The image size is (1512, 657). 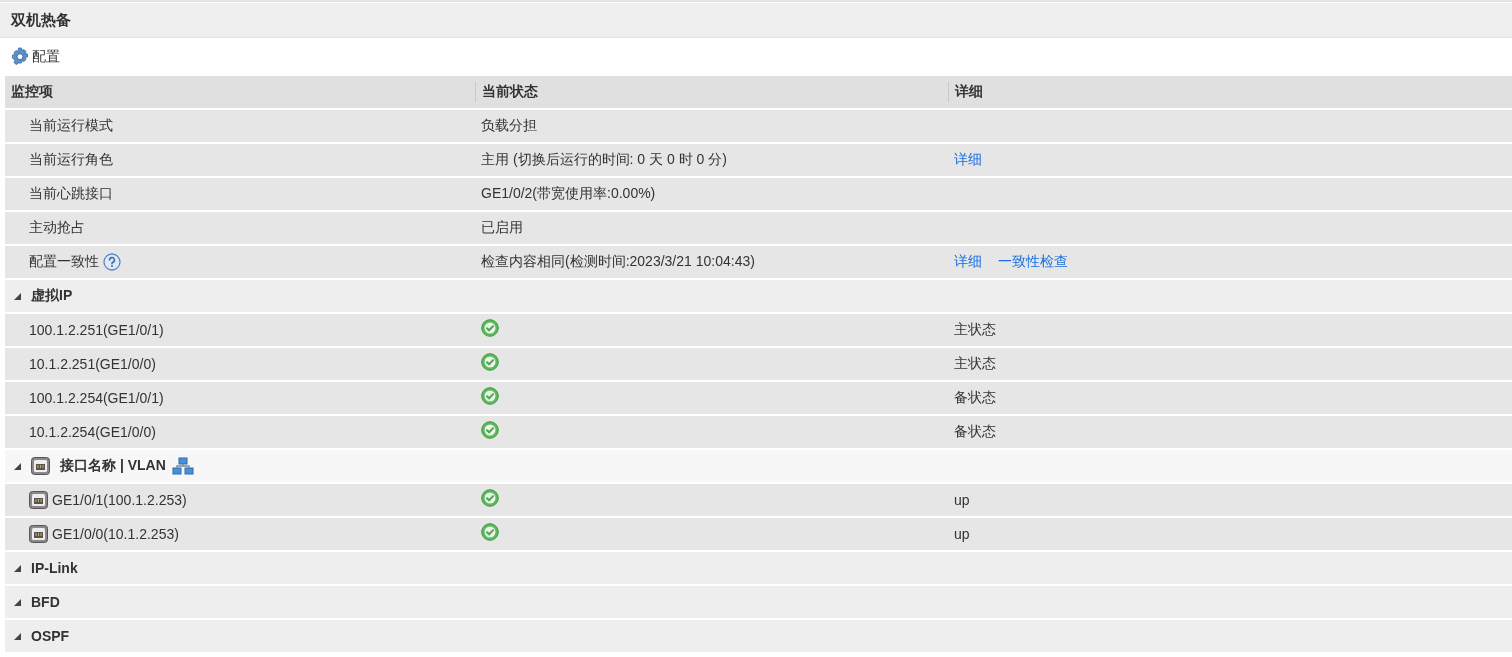 What do you see at coordinates (182, 466) in the screenshot?
I see `network-icon` at bounding box center [182, 466].